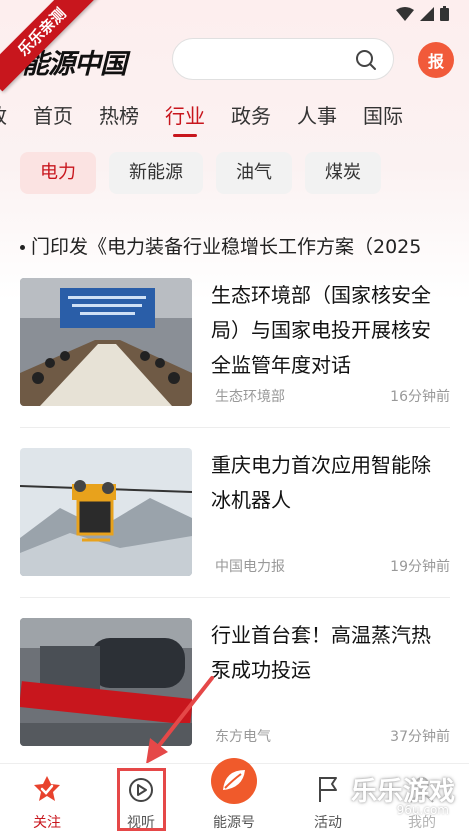 The width and height of the screenshot is (469, 833). Describe the element at coordinates (420, 397) in the screenshot. I see `news-time: 16分钟前` at that location.